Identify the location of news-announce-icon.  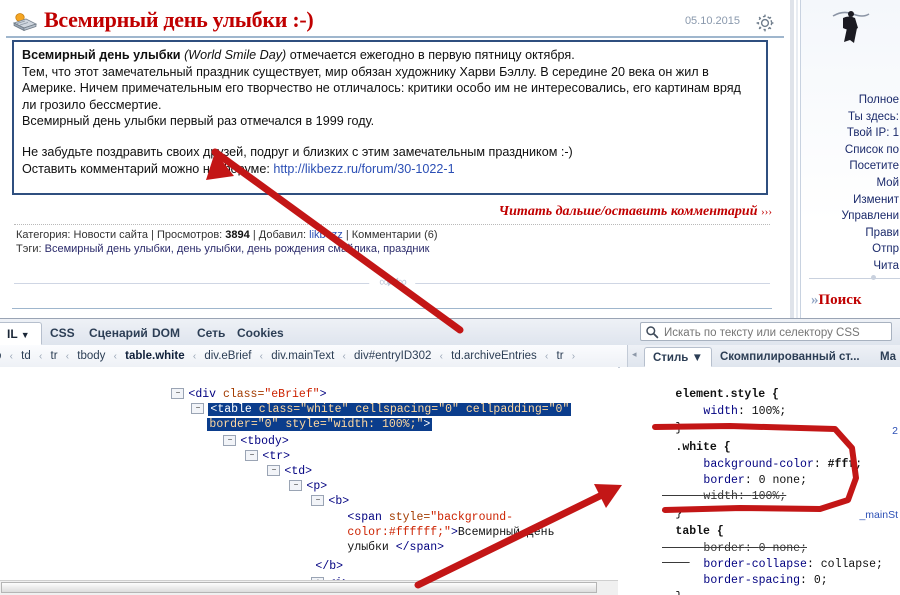
(25, 22).